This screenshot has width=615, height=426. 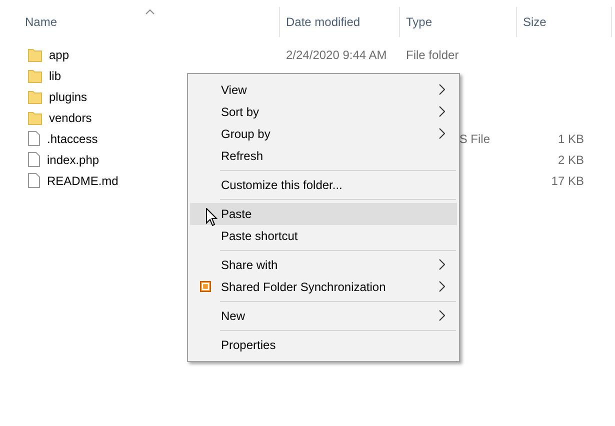 What do you see at coordinates (323, 134) in the screenshot?
I see `menu-item: Group by` at bounding box center [323, 134].